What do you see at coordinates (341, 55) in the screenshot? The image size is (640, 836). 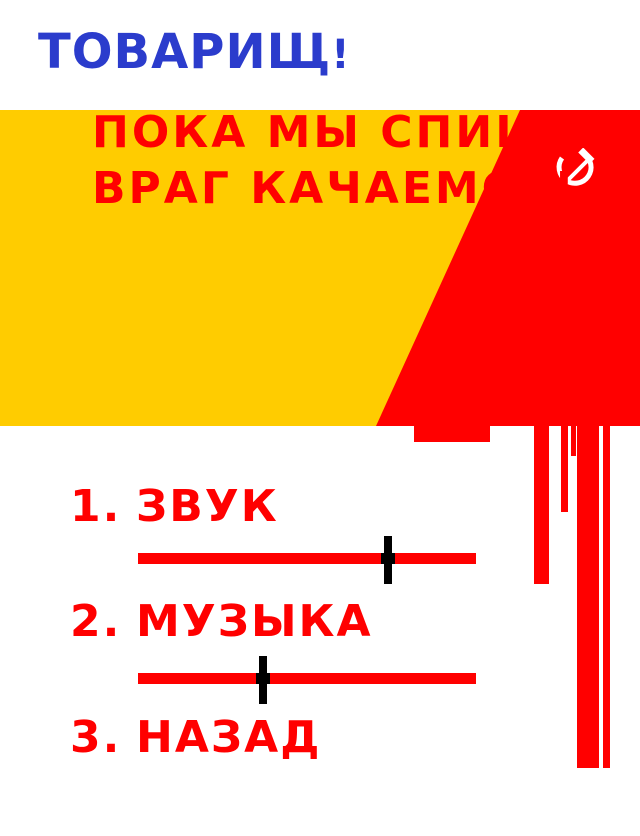 I see `title-exclaim: !` at bounding box center [341, 55].